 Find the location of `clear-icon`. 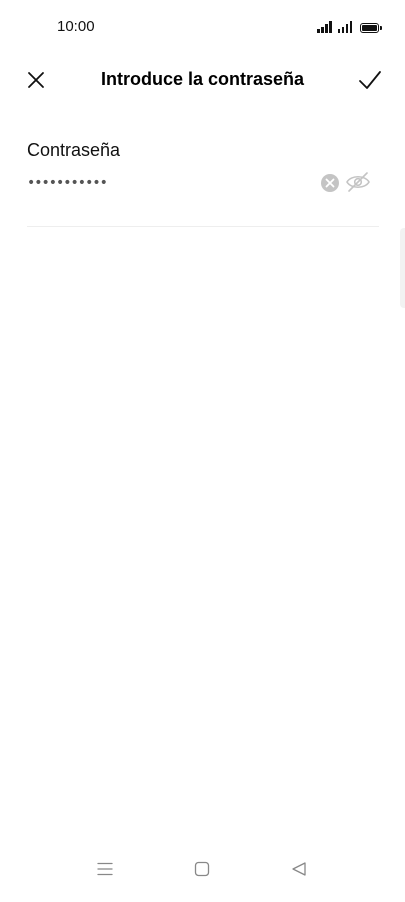

clear-icon is located at coordinates (330, 183).